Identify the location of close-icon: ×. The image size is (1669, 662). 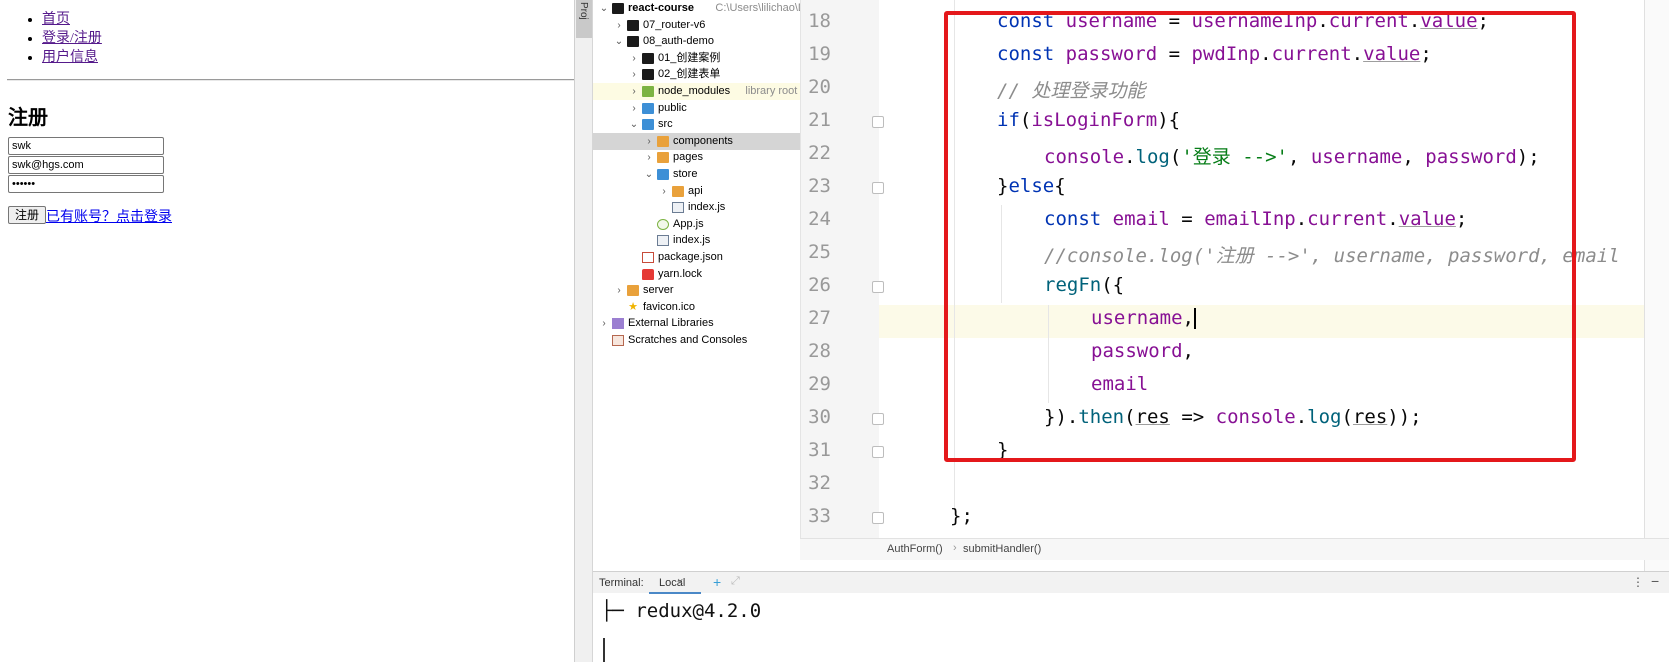
(680, 582).